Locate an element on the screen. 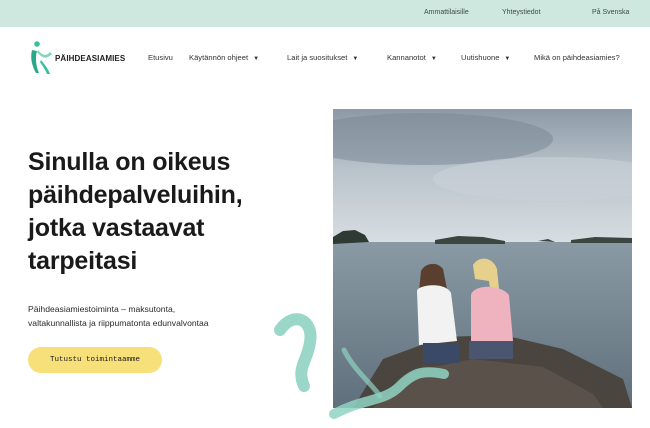 The height and width of the screenshot is (428, 650). hero-title-line: jotka vastaavat is located at coordinates (116, 228).